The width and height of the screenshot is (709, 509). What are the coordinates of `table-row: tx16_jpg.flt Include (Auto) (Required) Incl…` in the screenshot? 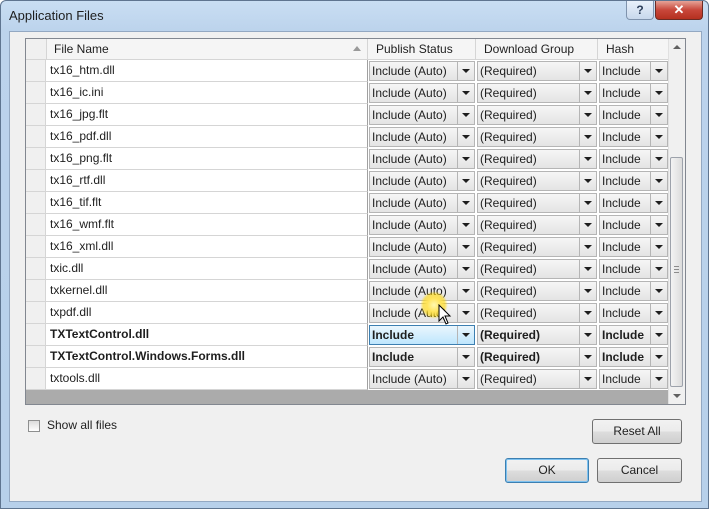 It's located at (347, 115).